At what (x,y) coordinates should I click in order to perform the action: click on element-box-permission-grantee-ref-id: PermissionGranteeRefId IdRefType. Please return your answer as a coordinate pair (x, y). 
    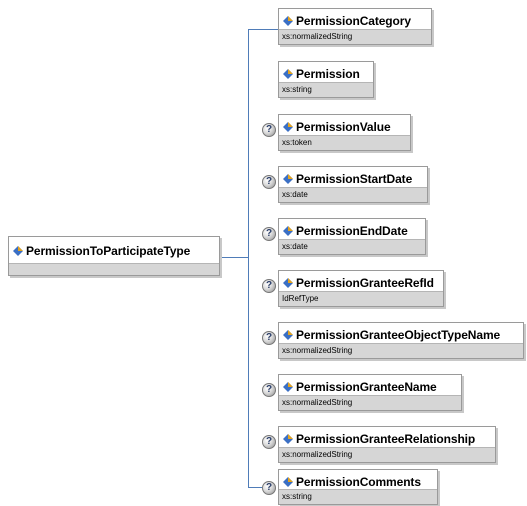
    Looking at the image, I should click on (361, 288).